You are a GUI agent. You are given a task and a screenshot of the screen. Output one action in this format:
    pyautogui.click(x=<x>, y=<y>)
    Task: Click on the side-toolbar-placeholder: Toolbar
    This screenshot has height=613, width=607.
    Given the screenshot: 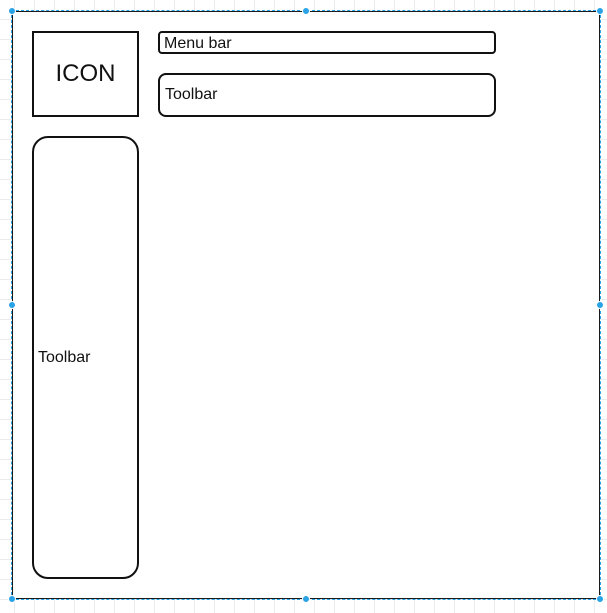 What is the action you would take?
    pyautogui.click(x=85, y=357)
    